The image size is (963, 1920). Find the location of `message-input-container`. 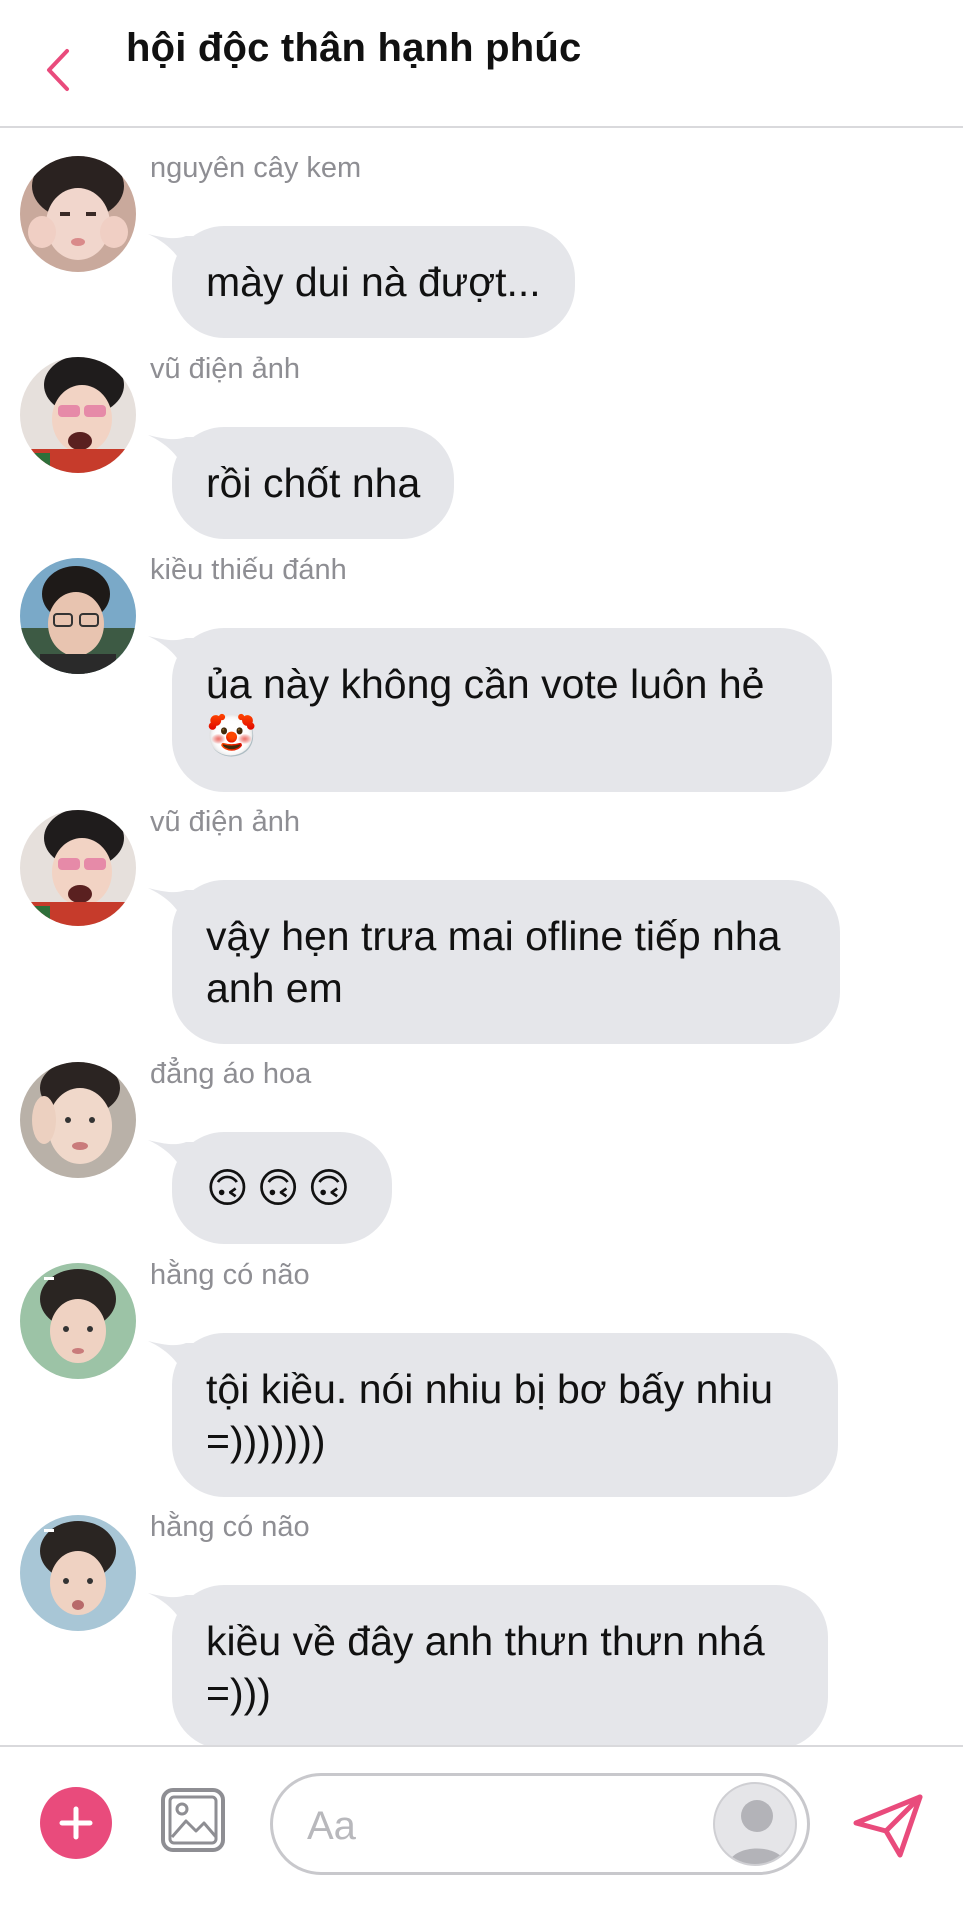

message-input-container is located at coordinates (540, 1824).